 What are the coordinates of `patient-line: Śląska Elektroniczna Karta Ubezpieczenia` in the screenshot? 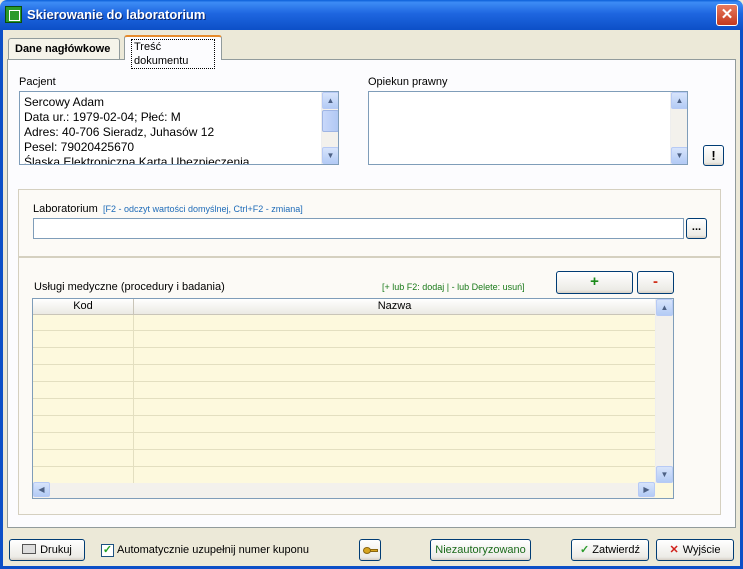 It's located at (137, 160).